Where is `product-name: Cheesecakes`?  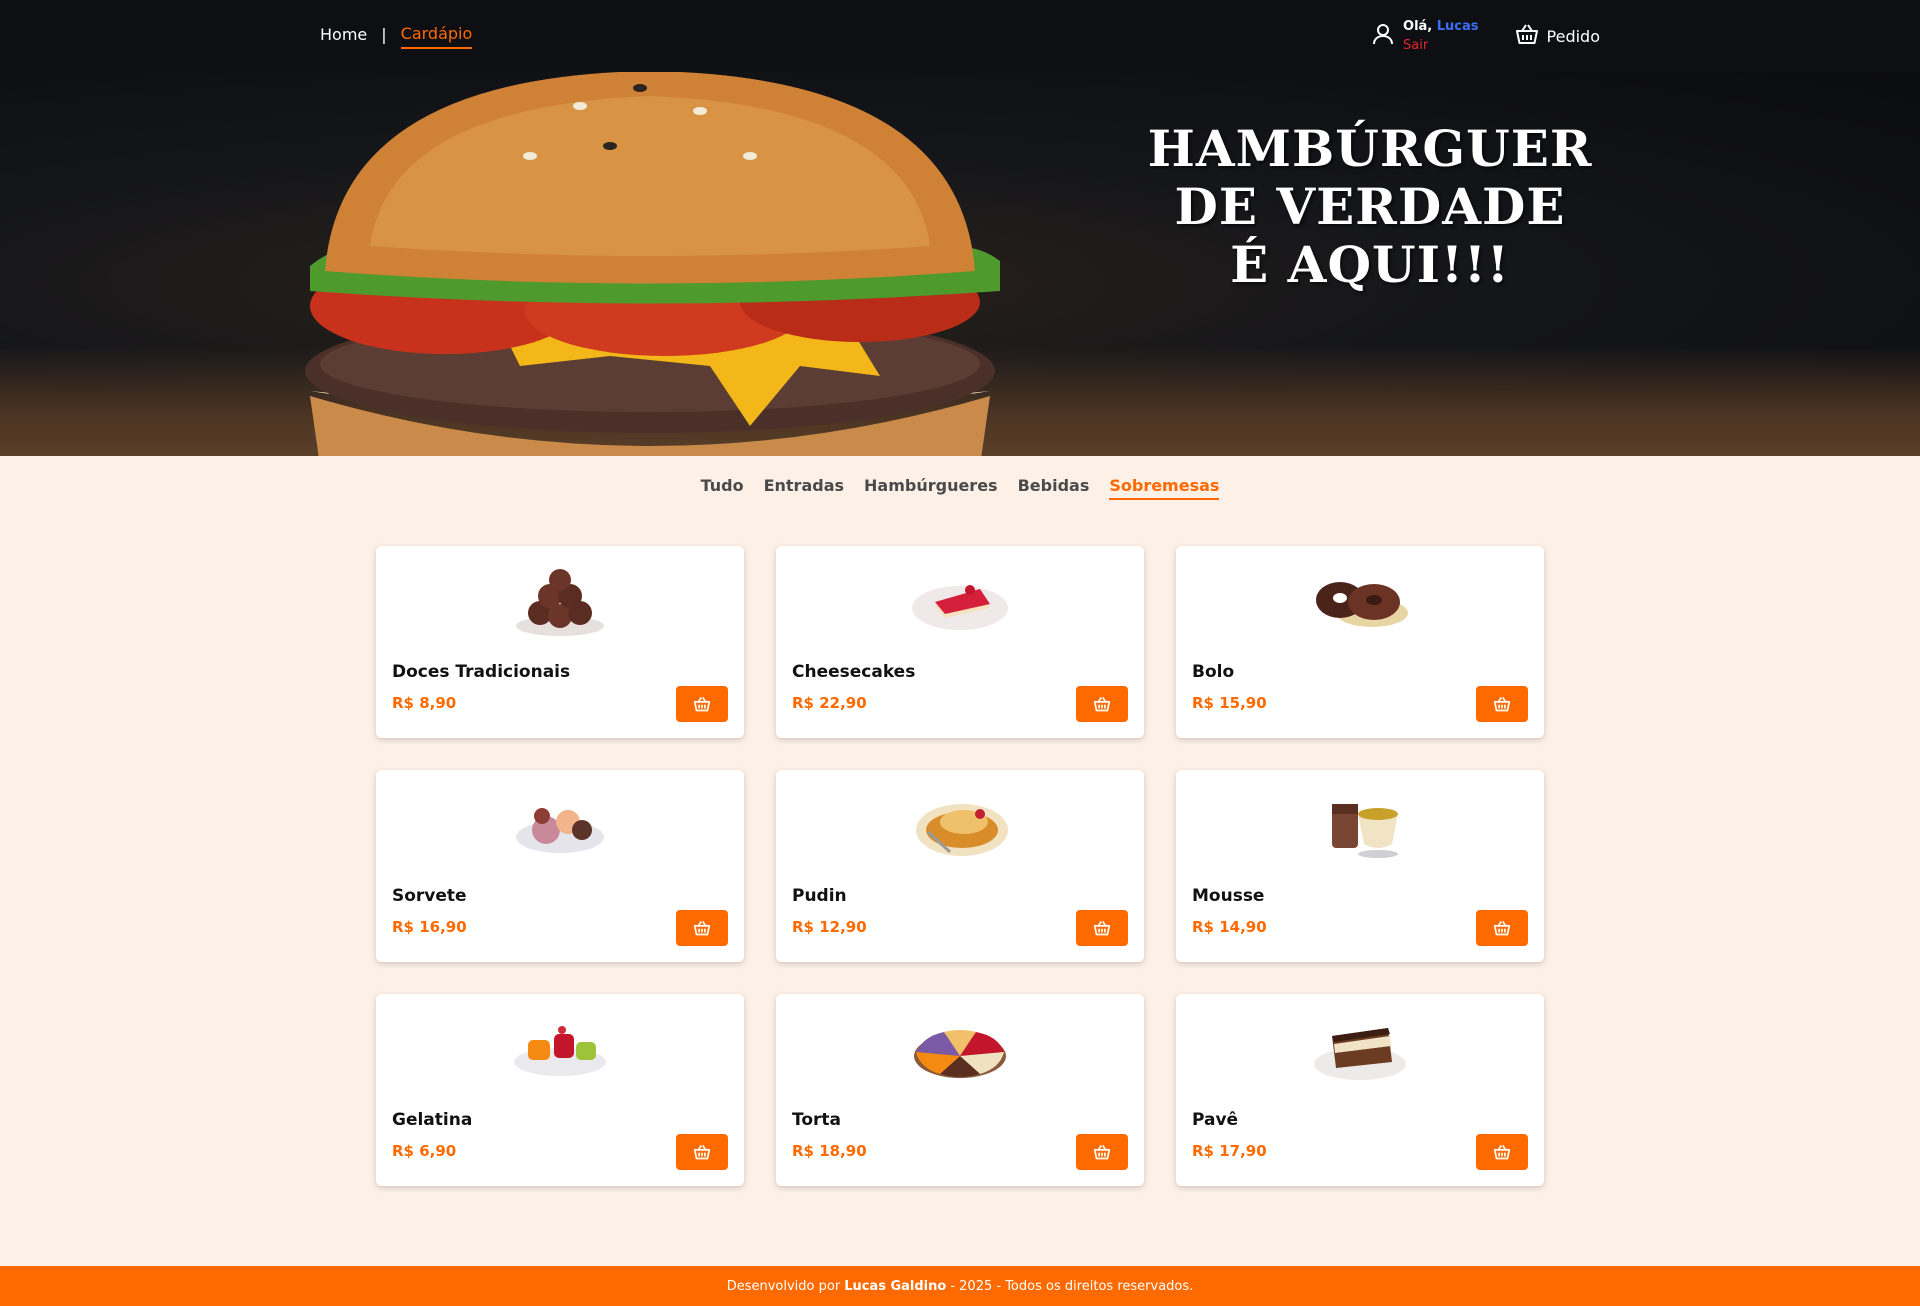
product-name: Cheesecakes is located at coordinates (854, 672).